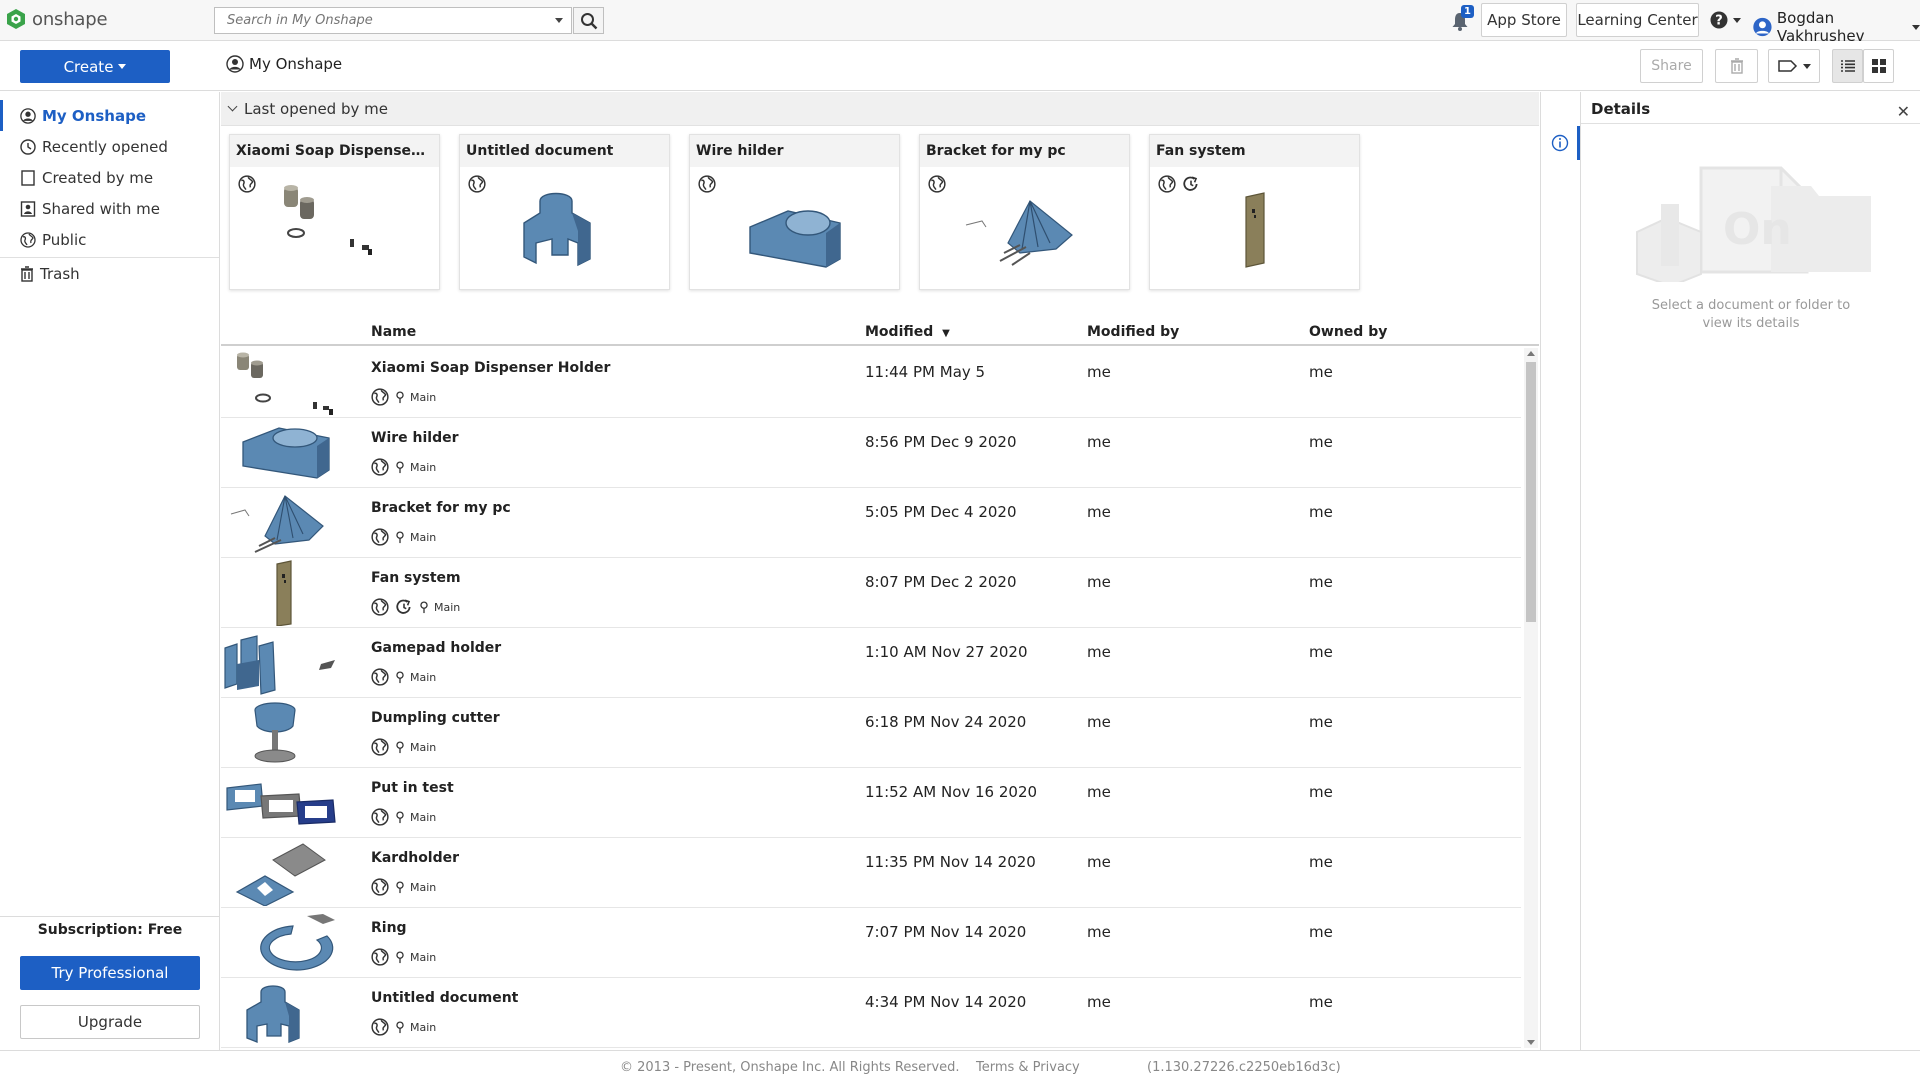 Image resolution: width=1920 pixels, height=1080 pixels. What do you see at coordinates (1028, 1067) in the screenshot?
I see `terms-link: Terms & Privacy` at bounding box center [1028, 1067].